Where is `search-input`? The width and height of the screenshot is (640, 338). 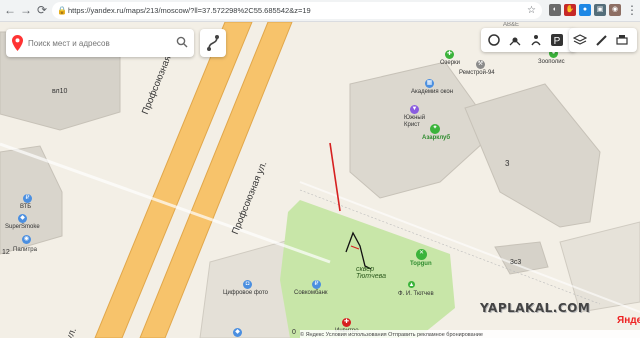
search-input is located at coordinates (101, 43).